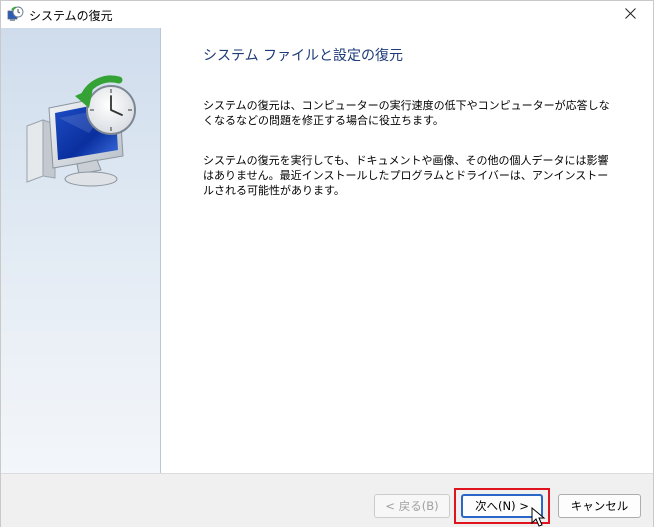 This screenshot has width=654, height=527. What do you see at coordinates (71, 16) in the screenshot?
I see `window-title: システムの復元` at bounding box center [71, 16].